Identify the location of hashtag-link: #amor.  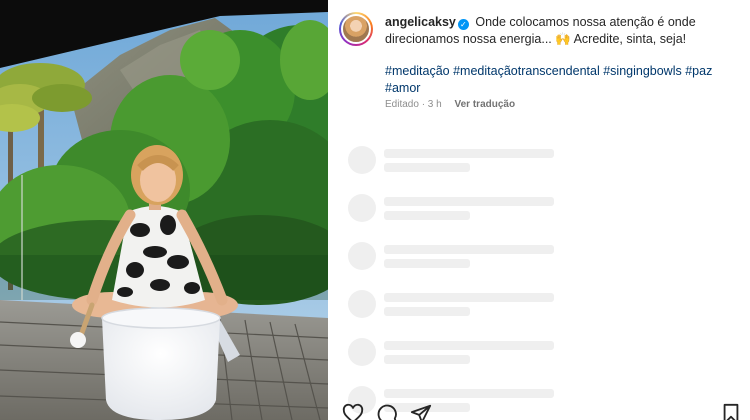
(402, 88).